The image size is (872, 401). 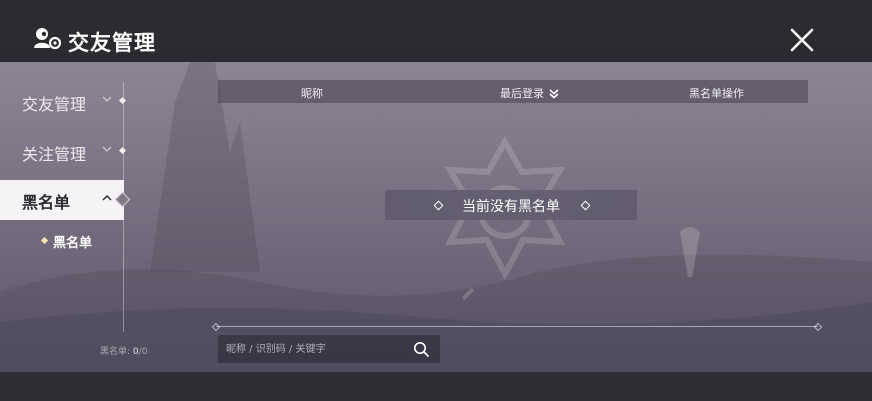 I want to click on divider, so click(x=517, y=326).